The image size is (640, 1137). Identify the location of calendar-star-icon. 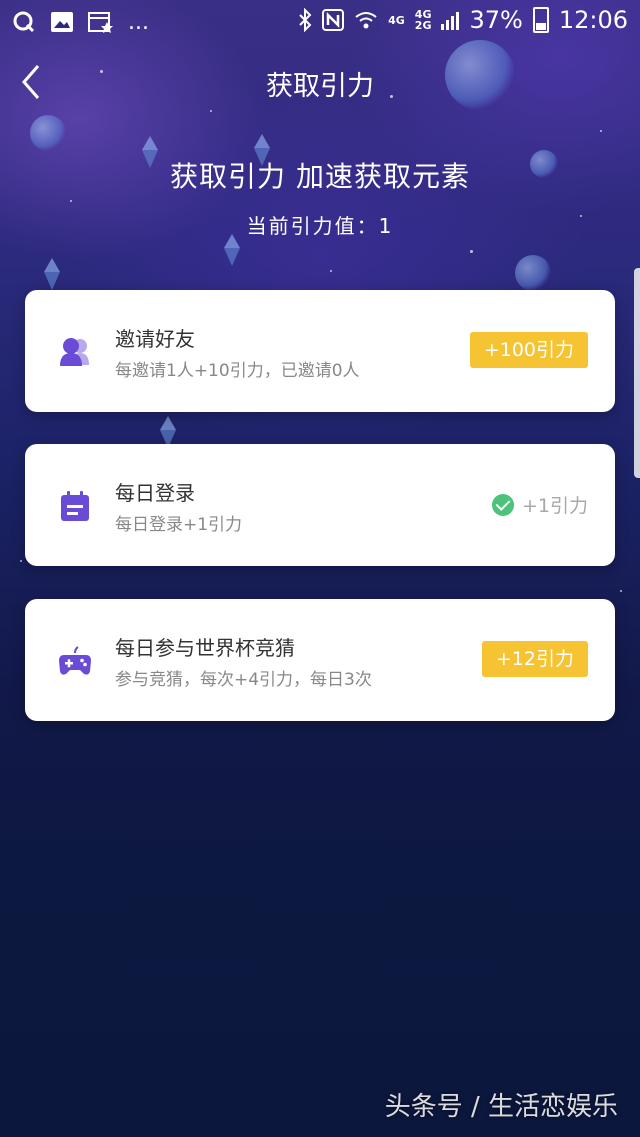
(101, 22).